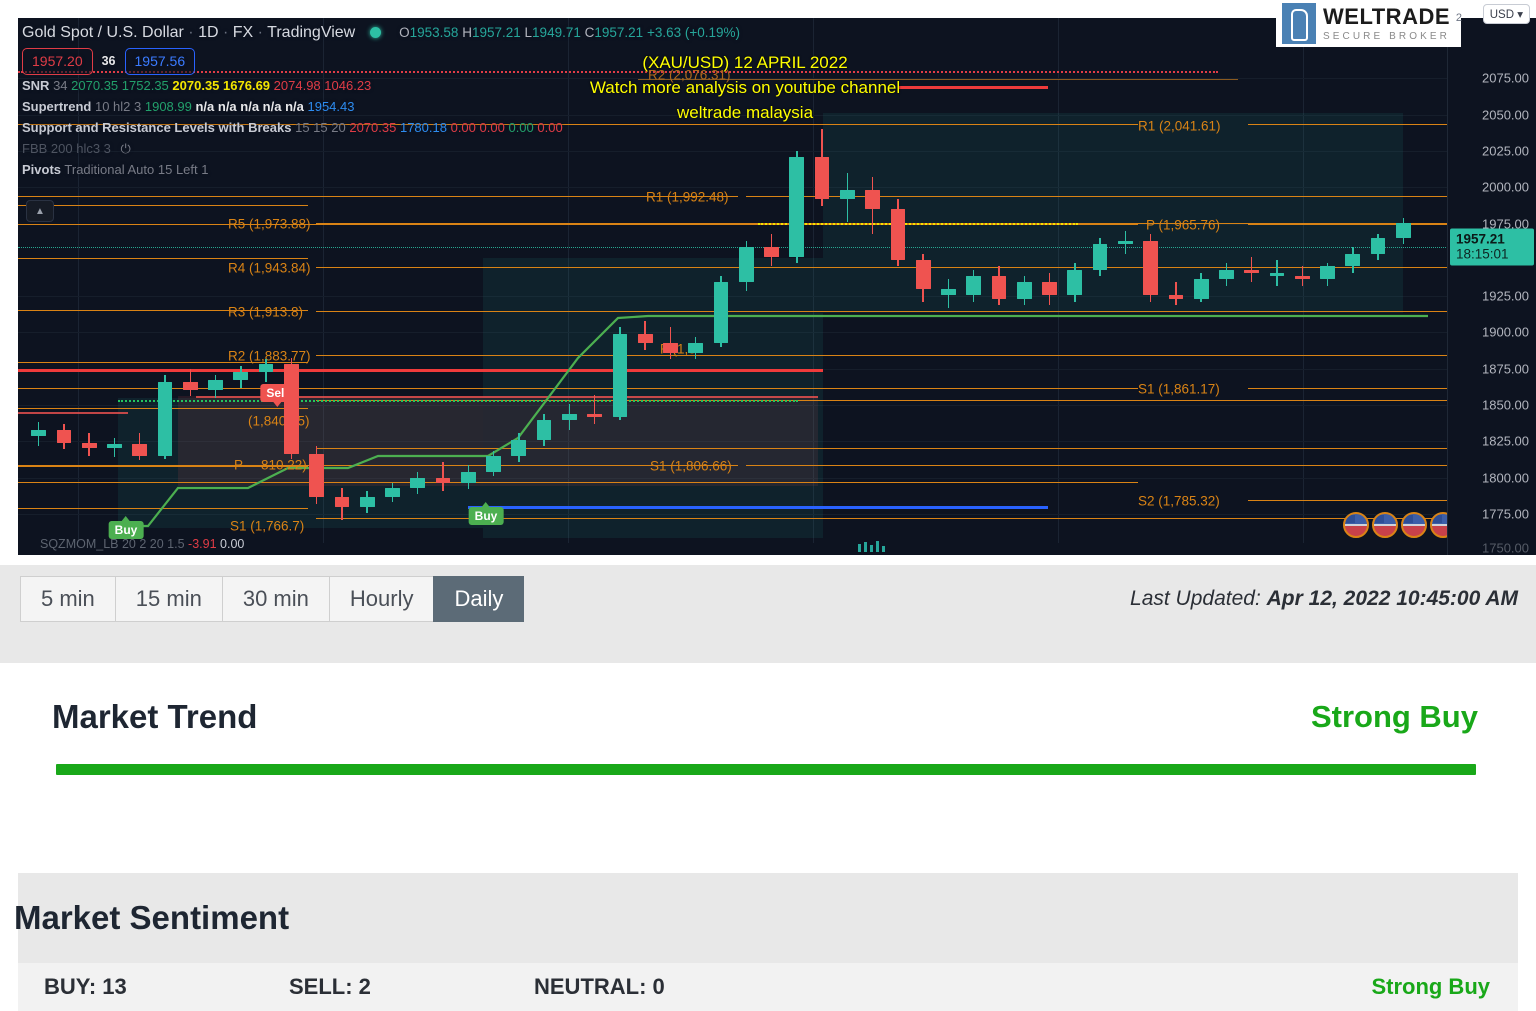 The image size is (1536, 1011). I want to click on annotation-line-3: weltrade malaysia, so click(745, 112).